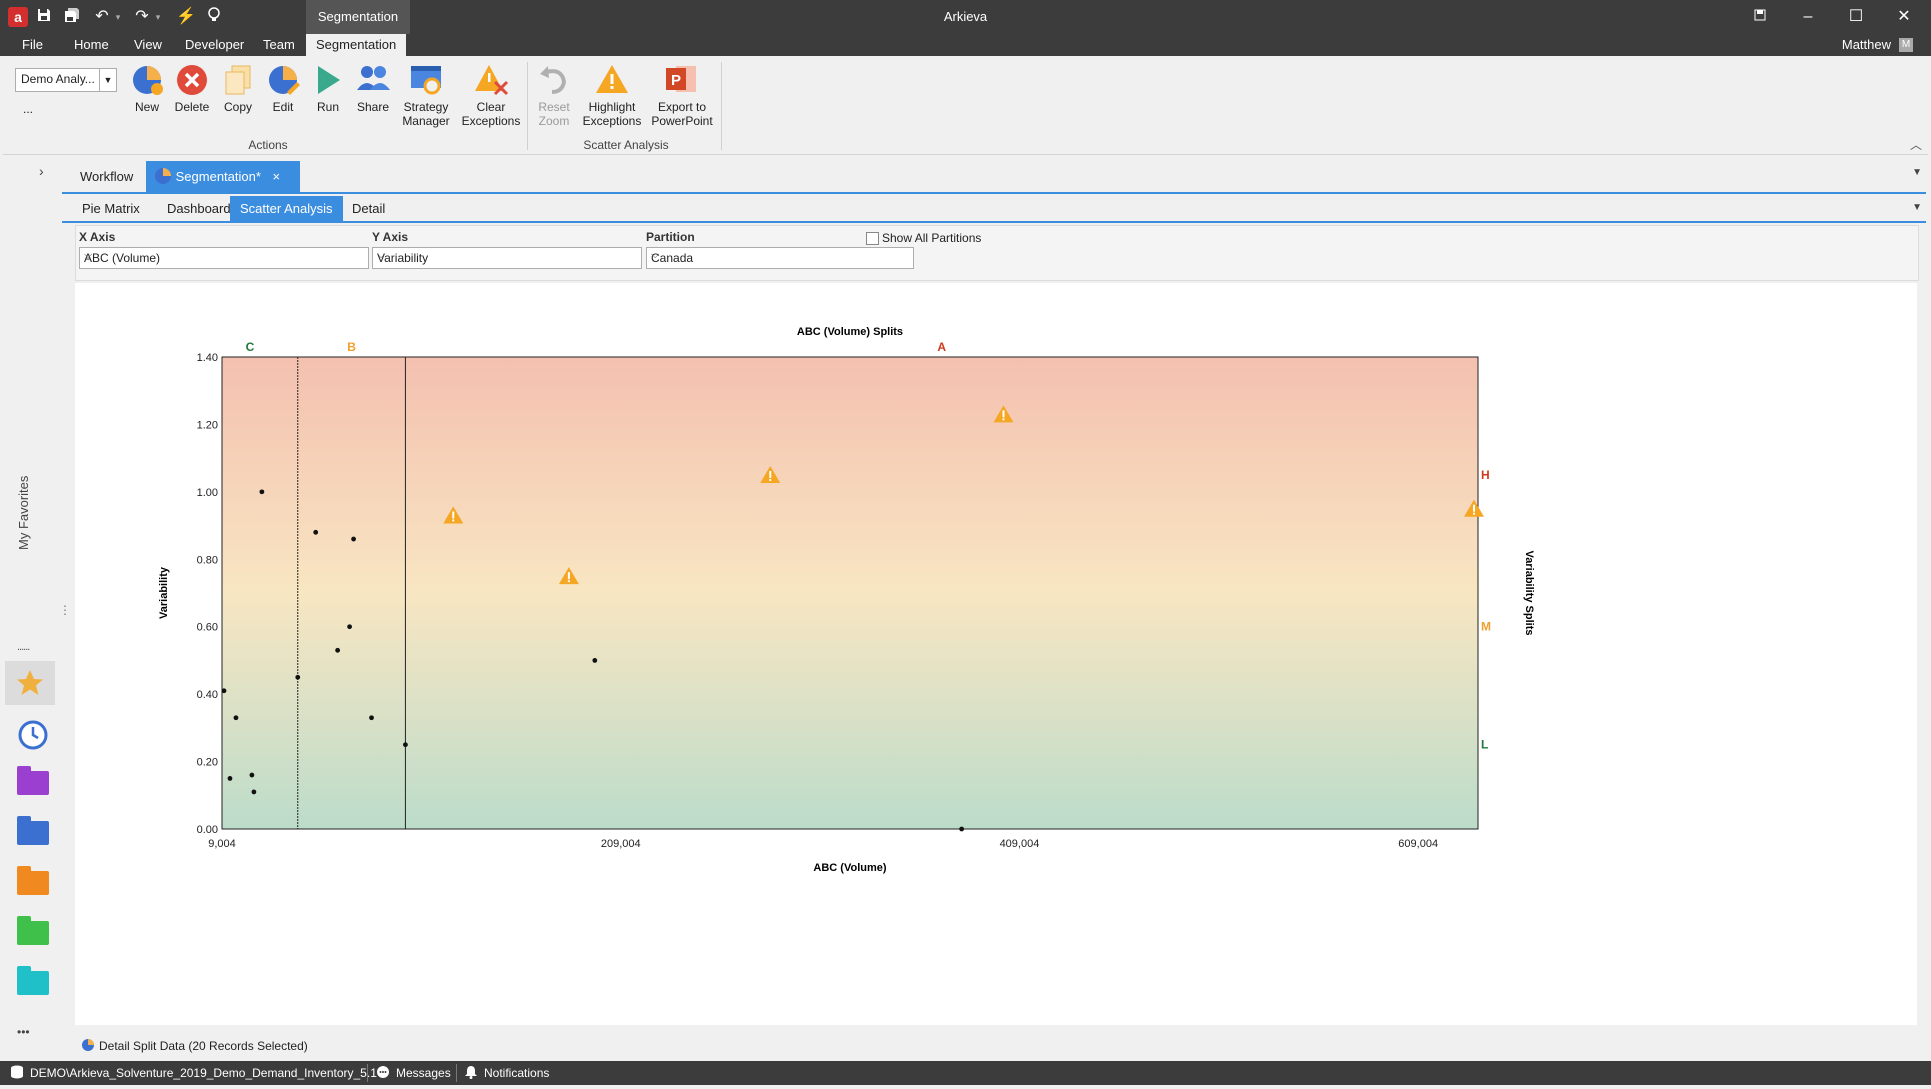 Image resolution: width=1931 pixels, height=1089 pixels. What do you see at coordinates (207, 628) in the screenshot?
I see `y-tick-label: 0.60` at bounding box center [207, 628].